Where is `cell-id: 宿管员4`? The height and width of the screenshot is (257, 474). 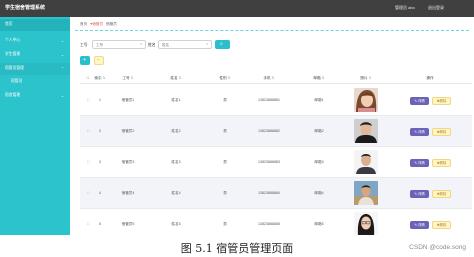 cell-id: 宿管员4 is located at coordinates (128, 193).